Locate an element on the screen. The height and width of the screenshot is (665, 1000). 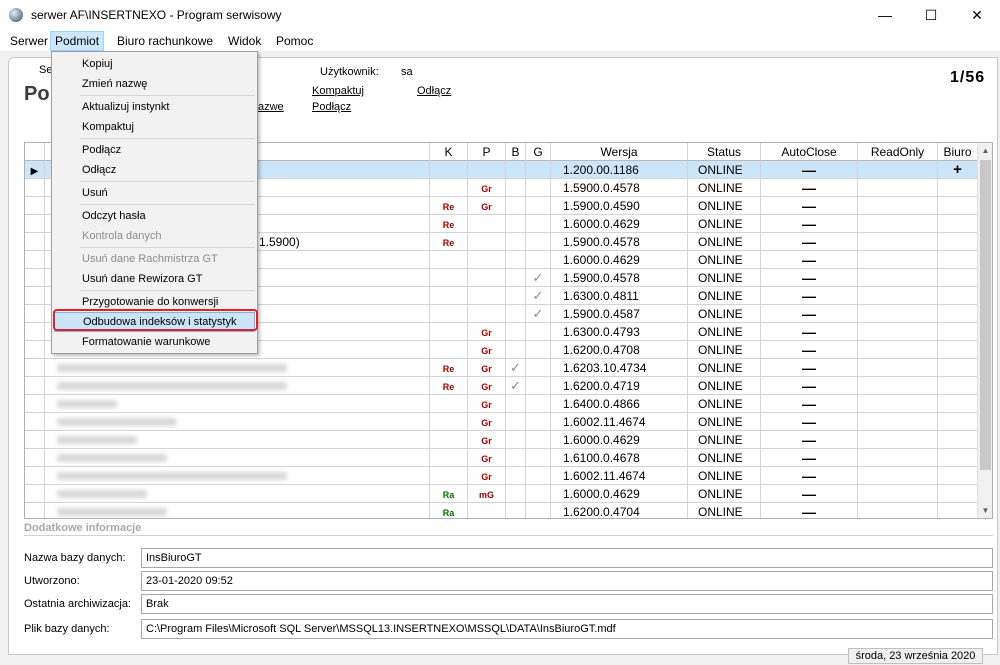
link-zmien-nazwe-fragment: azwe is located at coordinates (271, 107).